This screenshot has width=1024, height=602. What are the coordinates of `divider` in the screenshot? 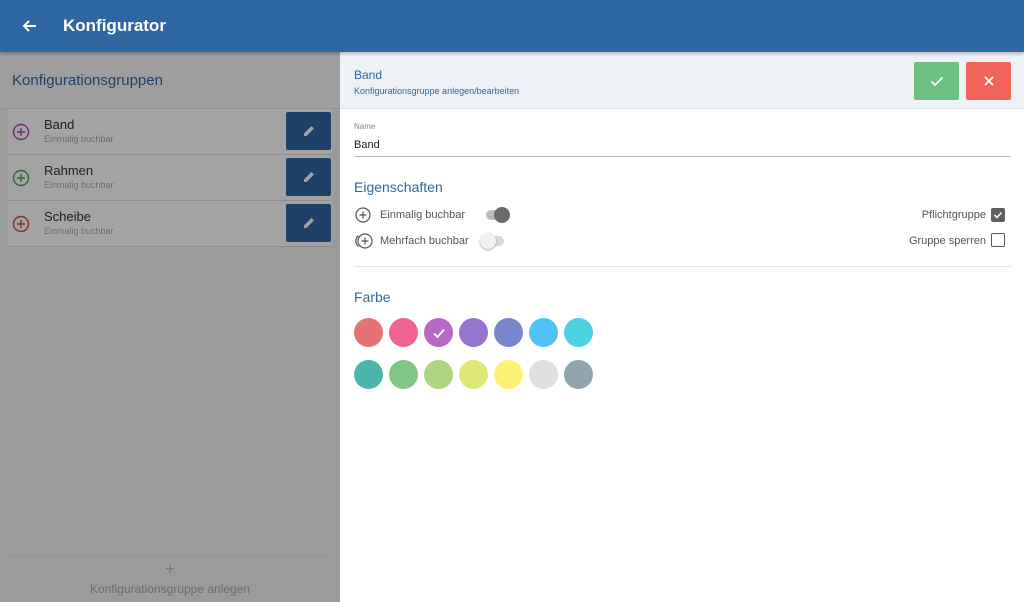 It's located at (682, 266).